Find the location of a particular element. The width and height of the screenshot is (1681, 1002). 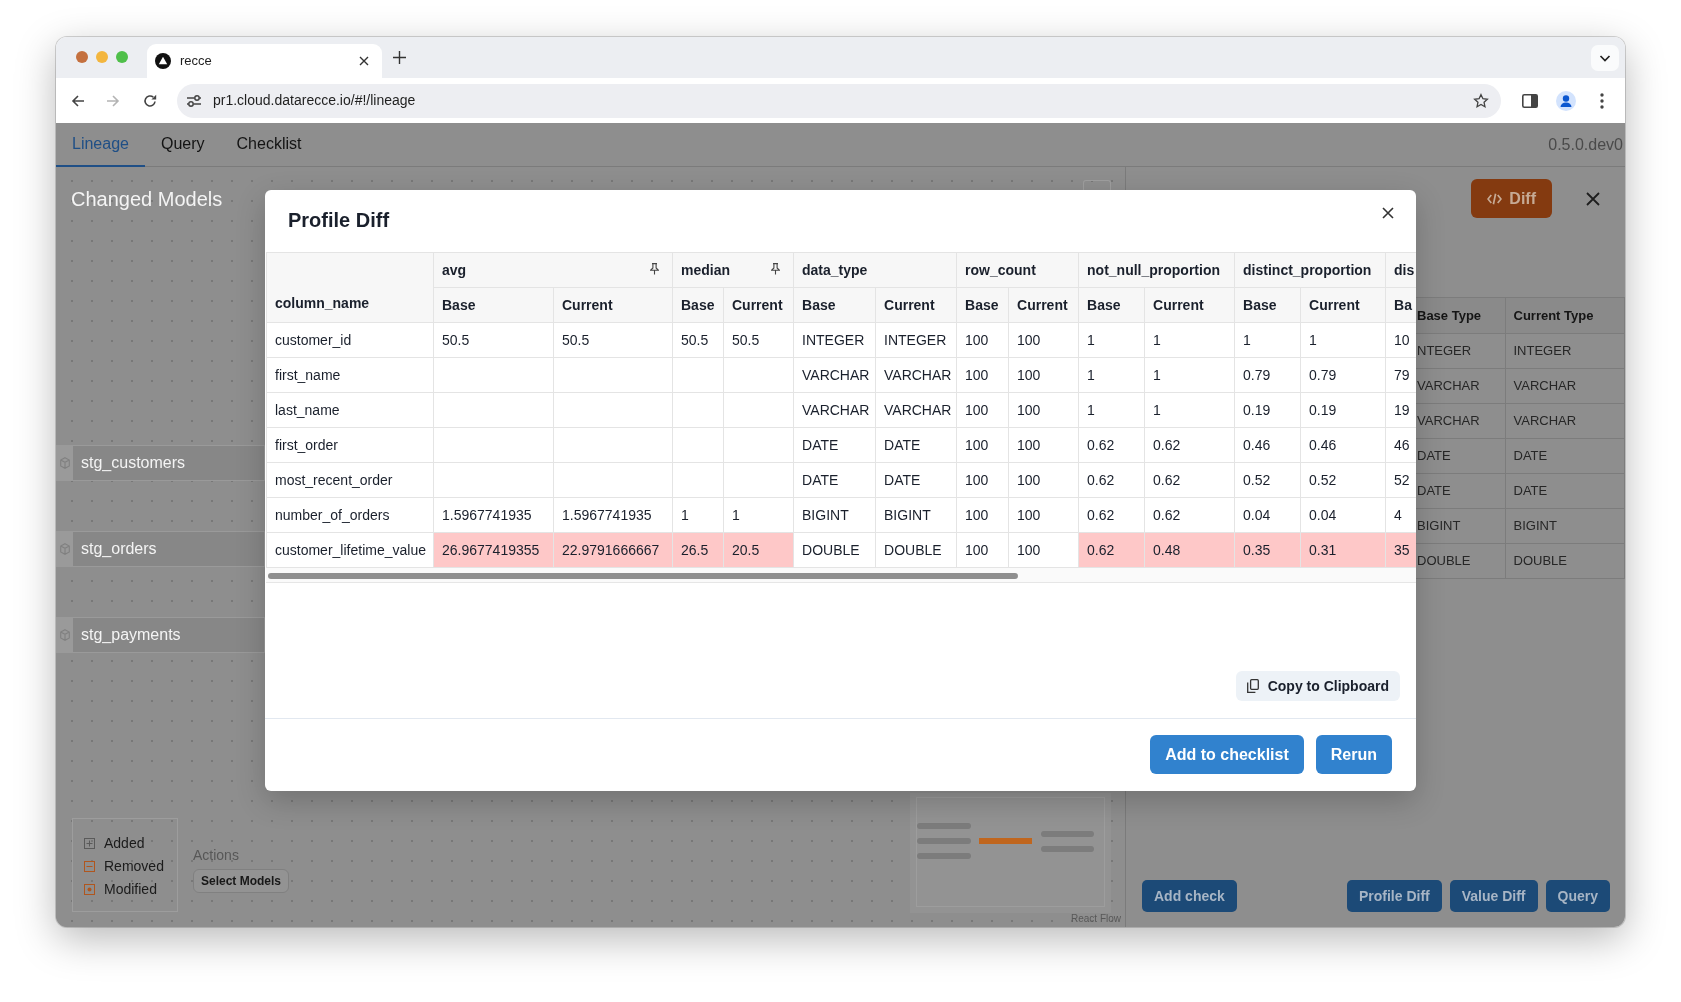

action-button: Value Diff is located at coordinates (1493, 896).